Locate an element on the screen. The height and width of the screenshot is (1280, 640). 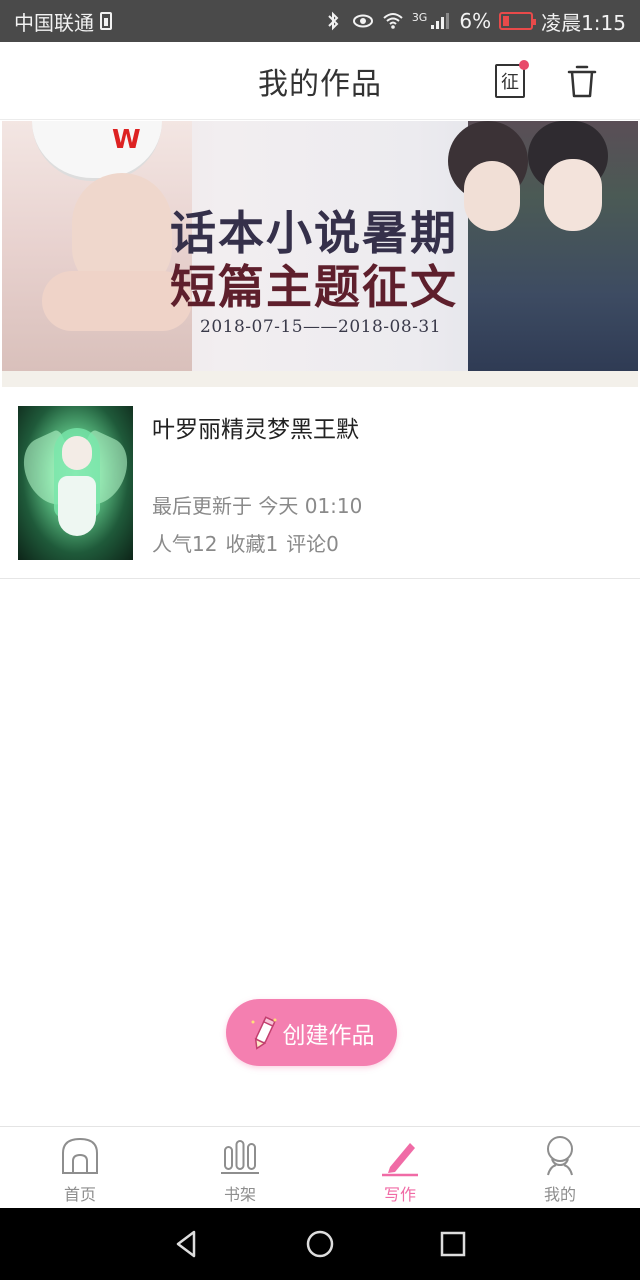
contest-icon: 征 is located at coordinates (512, 79).